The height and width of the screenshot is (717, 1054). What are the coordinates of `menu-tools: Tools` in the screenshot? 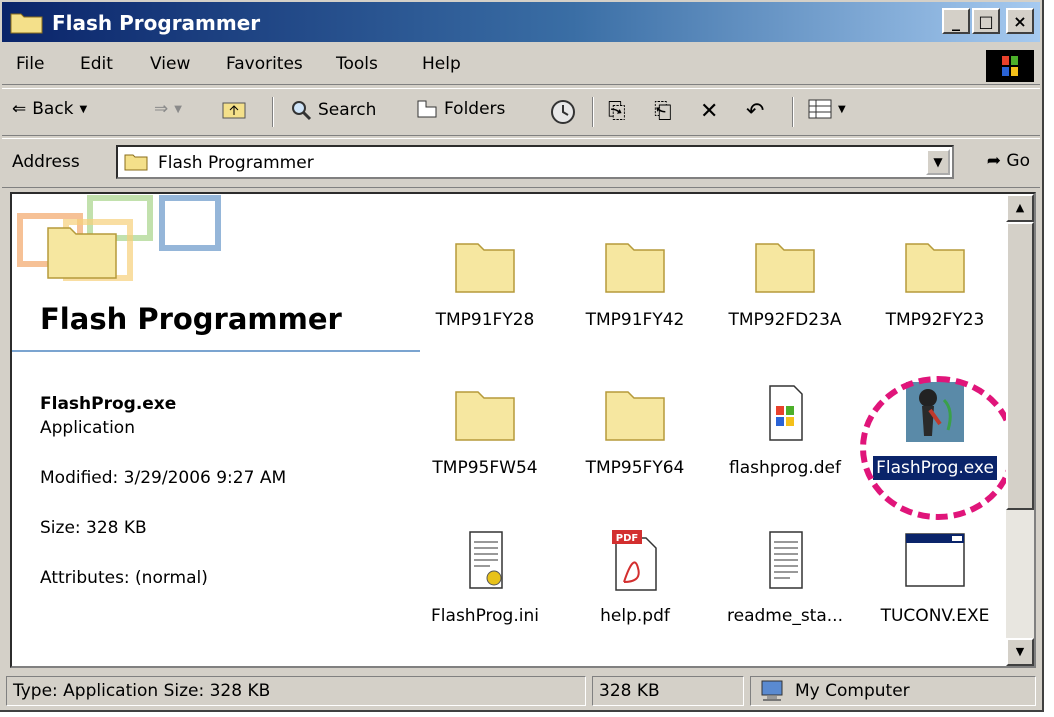 It's located at (357, 64).